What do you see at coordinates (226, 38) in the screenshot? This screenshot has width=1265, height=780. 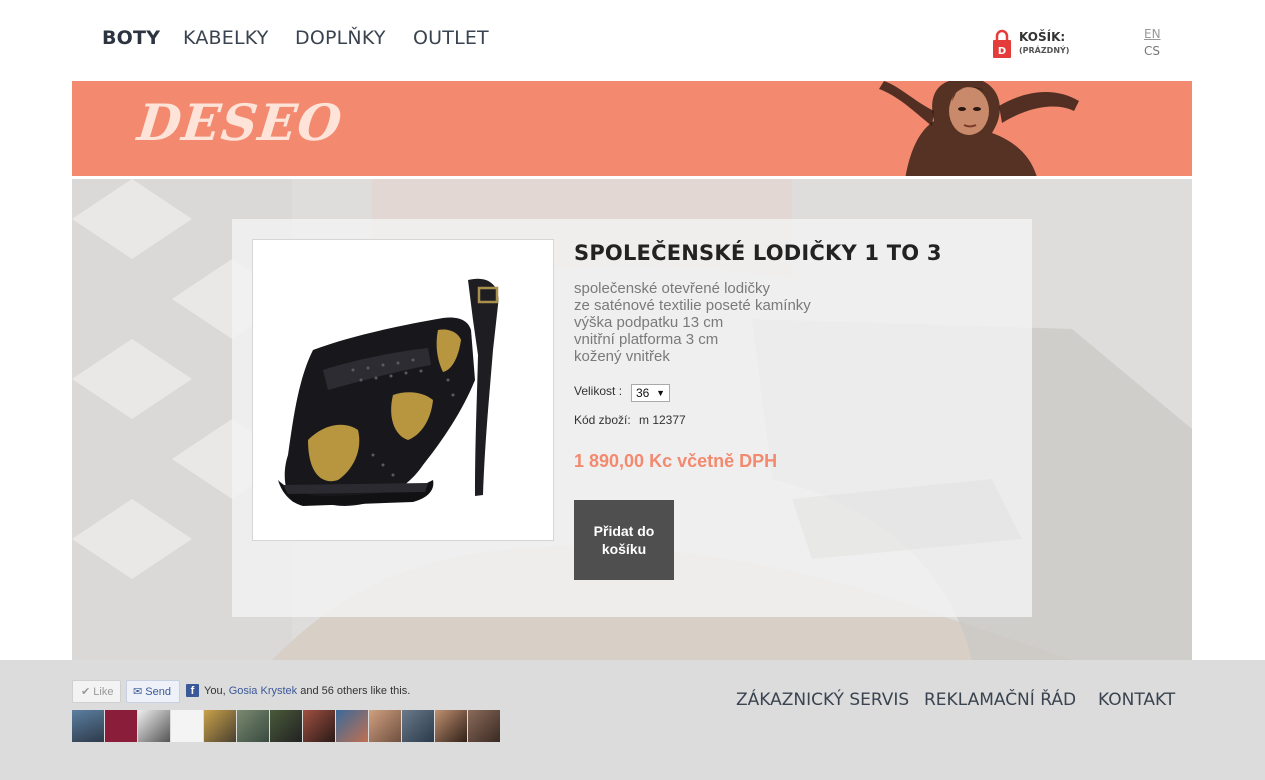 I see `nav-item-kabelky: KABELKY` at bounding box center [226, 38].